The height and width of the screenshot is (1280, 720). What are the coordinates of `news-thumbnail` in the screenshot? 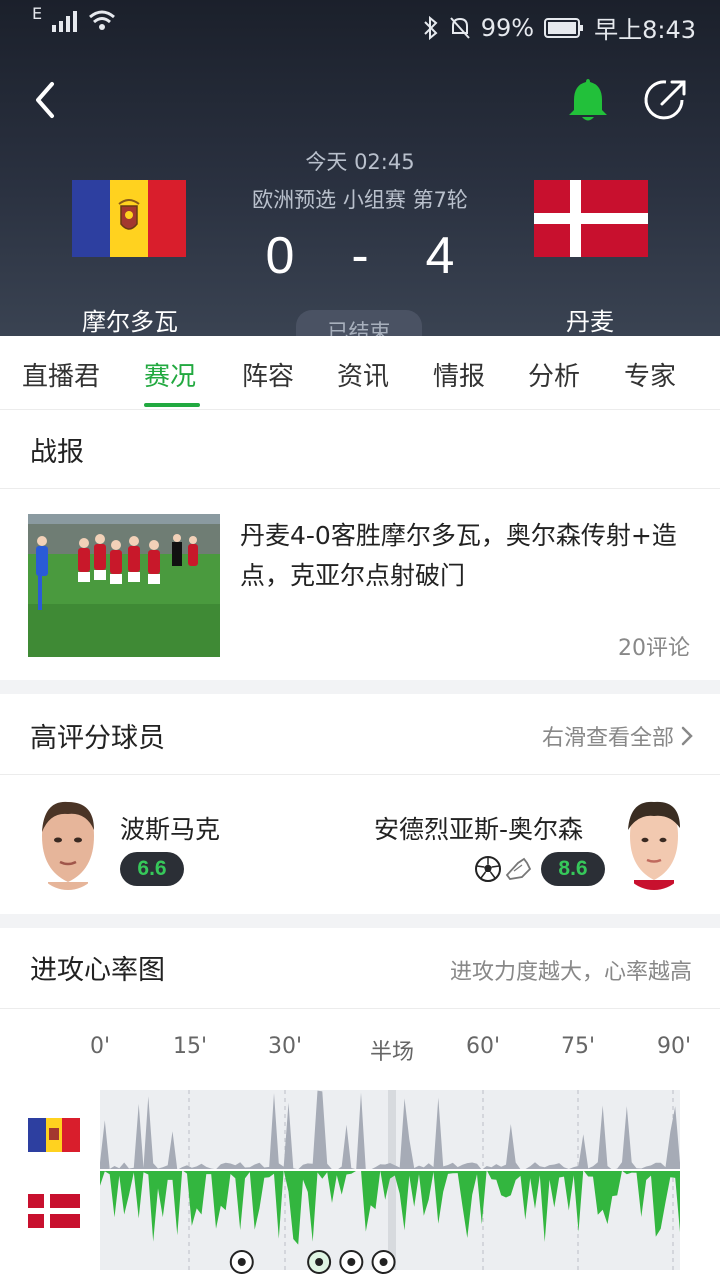 It's located at (124, 585).